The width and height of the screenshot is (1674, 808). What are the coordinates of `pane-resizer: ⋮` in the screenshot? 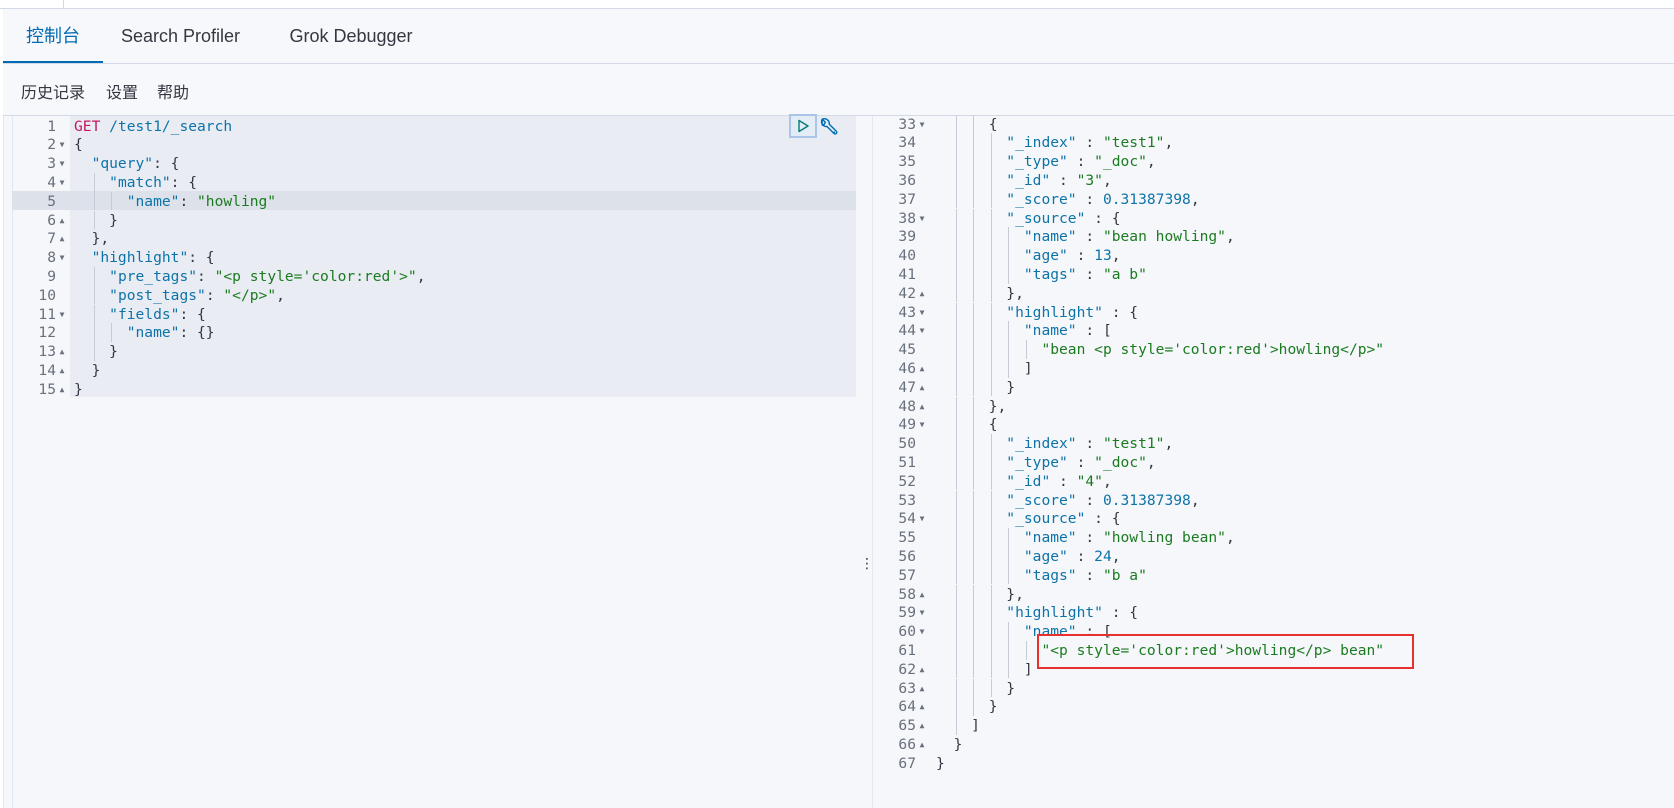 It's located at (865, 462).